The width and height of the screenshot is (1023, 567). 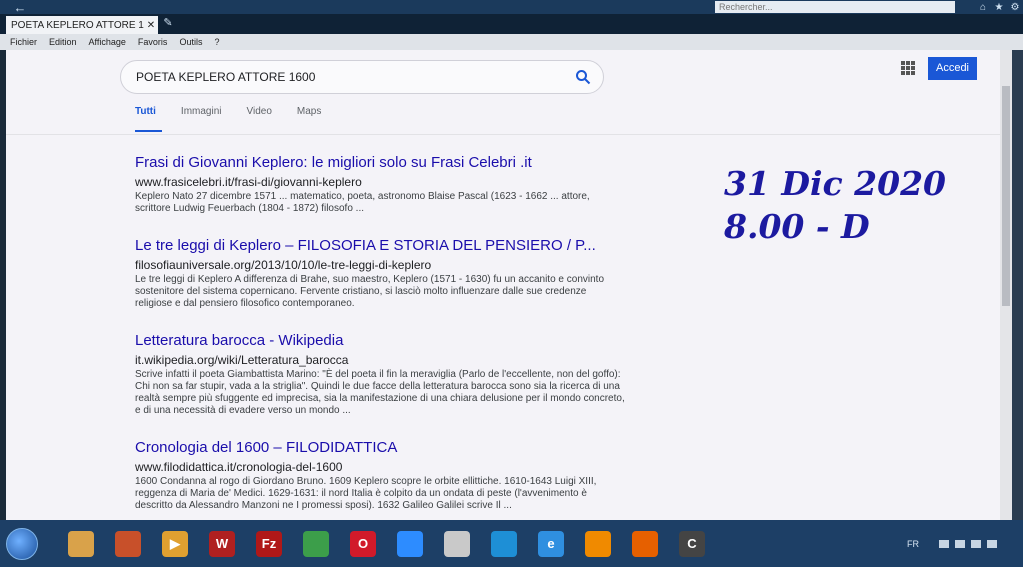 What do you see at coordinates (992, 543) in the screenshot?
I see `flag-icon` at bounding box center [992, 543].